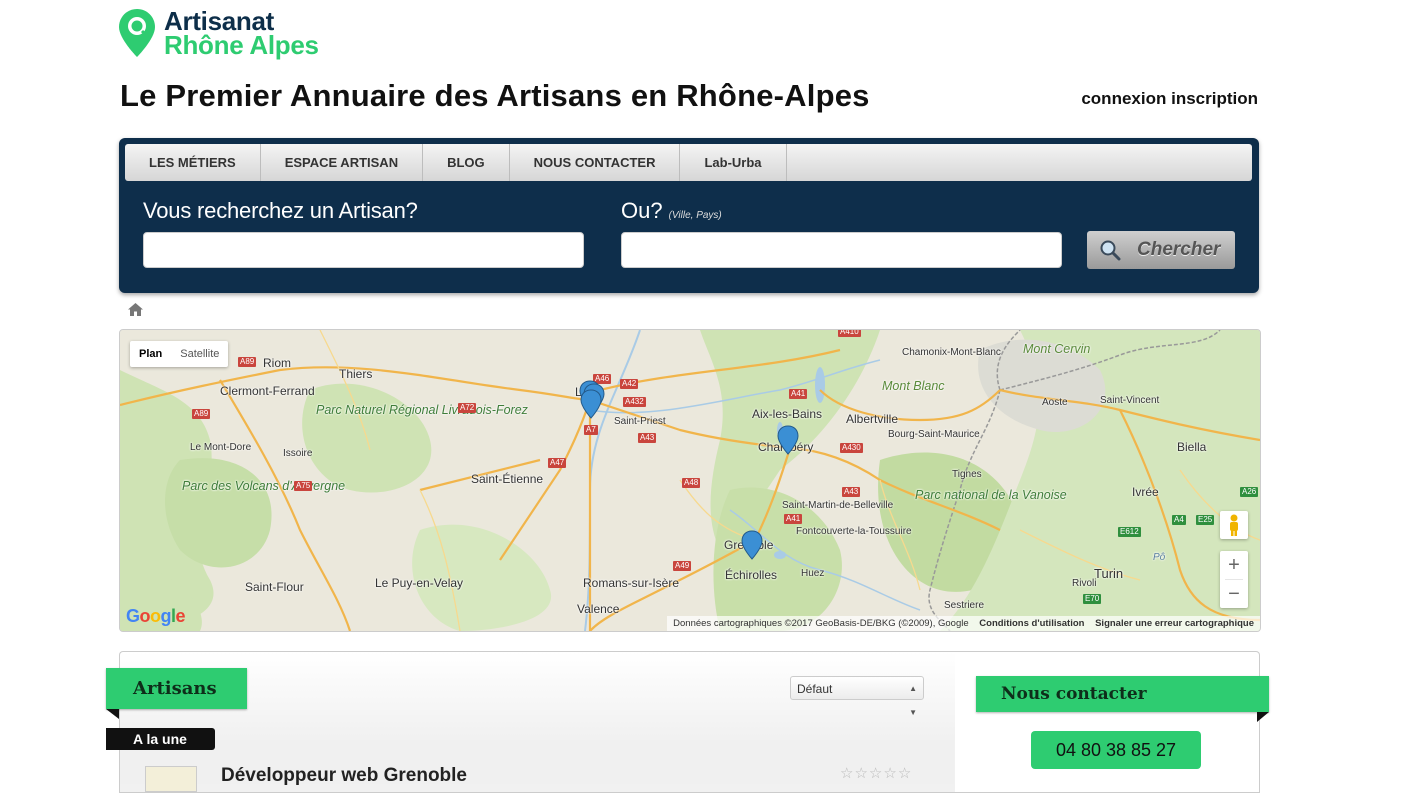 The image size is (1419, 793). Describe the element at coordinates (1130, 400) in the screenshot. I see `map-label: Saint-Vincent` at that location.